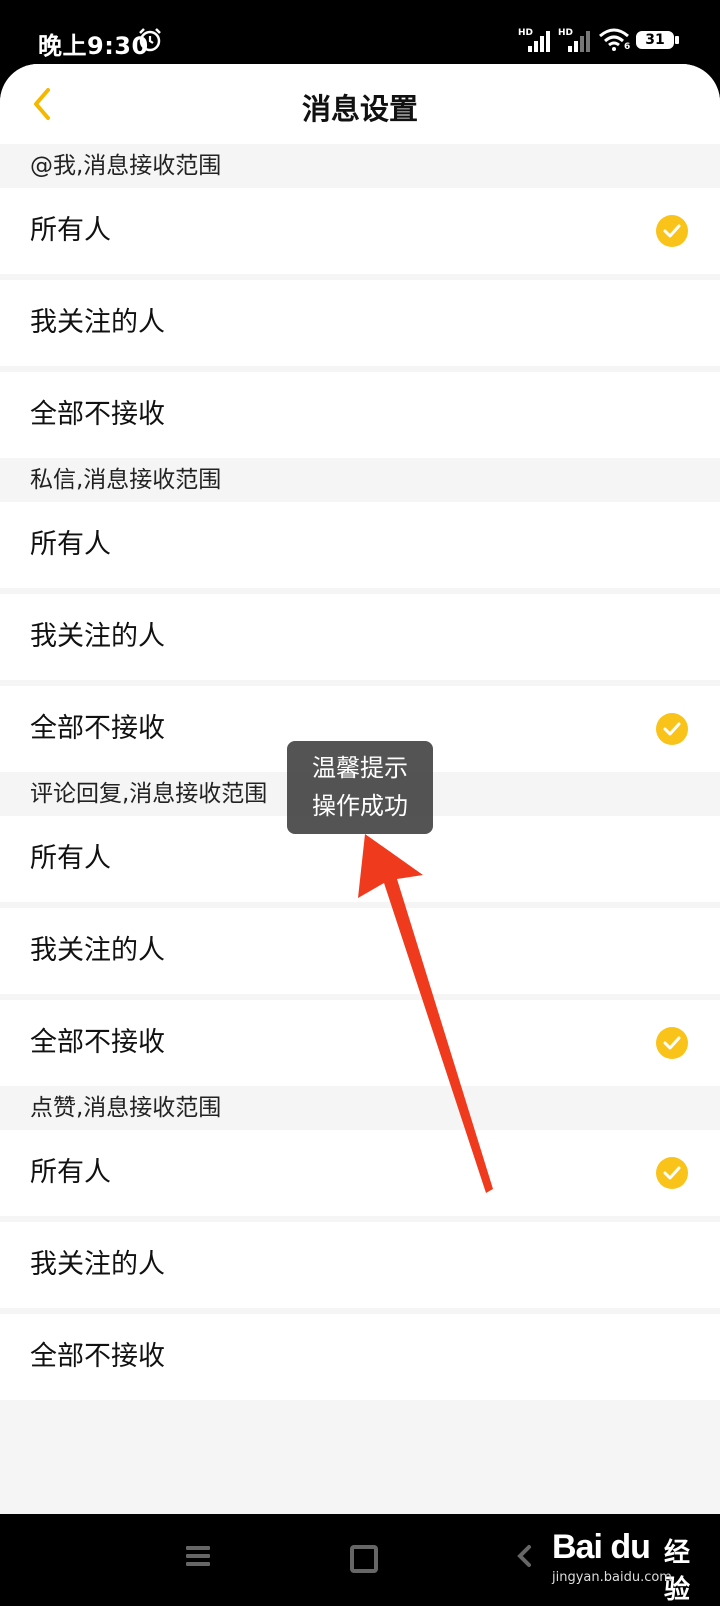 The width and height of the screenshot is (720, 1606). Describe the element at coordinates (360, 1173) in the screenshot. I see `option-like-everyone: 所有人` at that location.